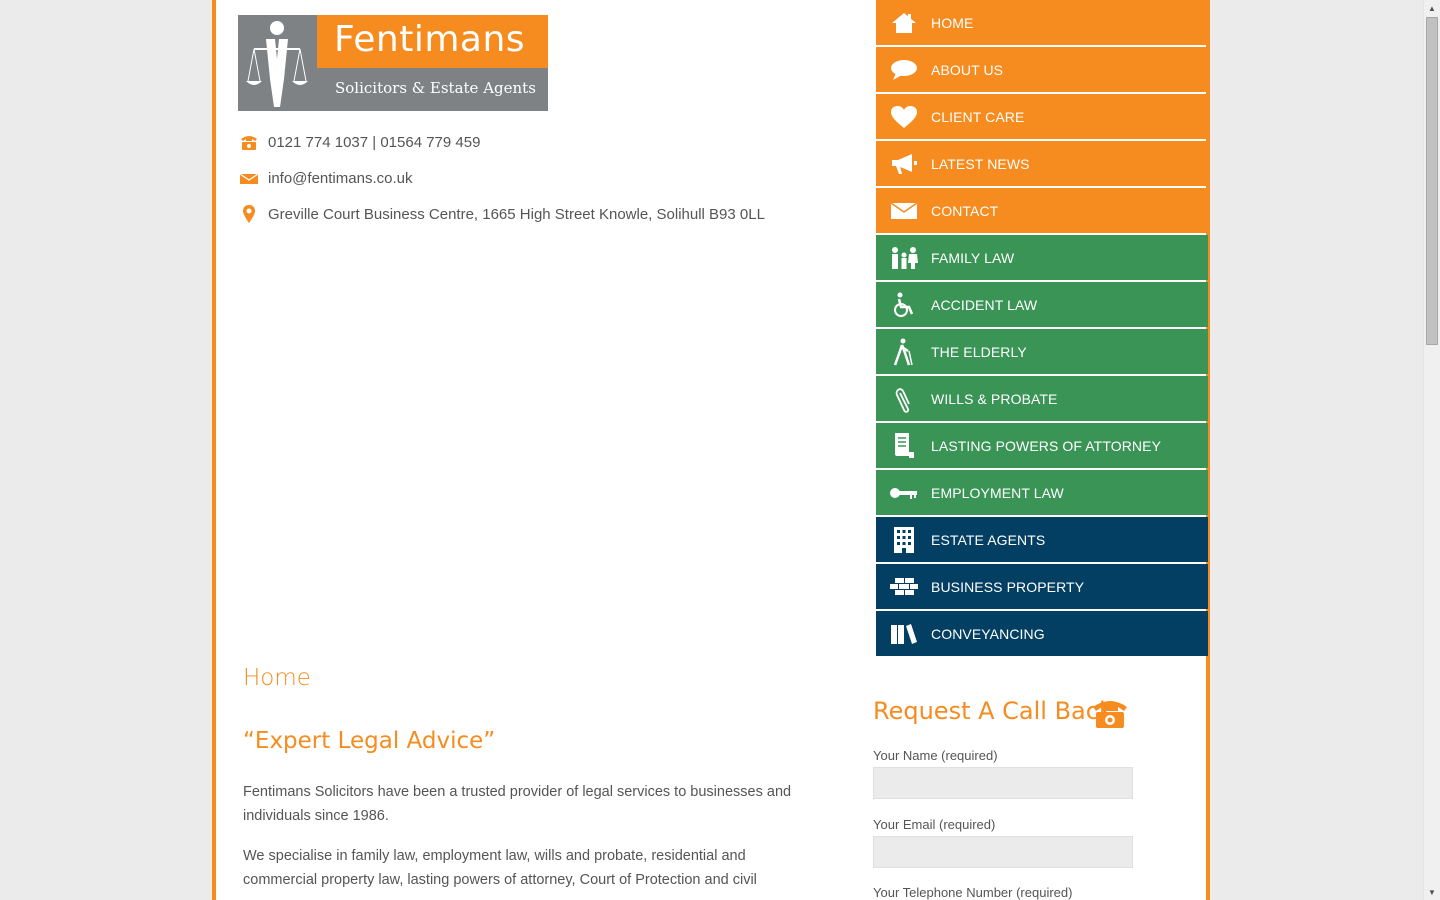  Describe the element at coordinates (393, 63) in the screenshot. I see `site-logo: Fentimans Solicitors & Estate Agents` at that location.